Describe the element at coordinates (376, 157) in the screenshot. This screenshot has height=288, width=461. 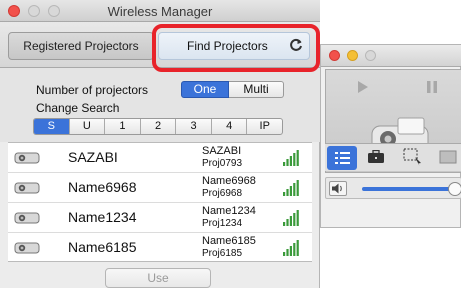
I see `briefcase-icon` at that location.